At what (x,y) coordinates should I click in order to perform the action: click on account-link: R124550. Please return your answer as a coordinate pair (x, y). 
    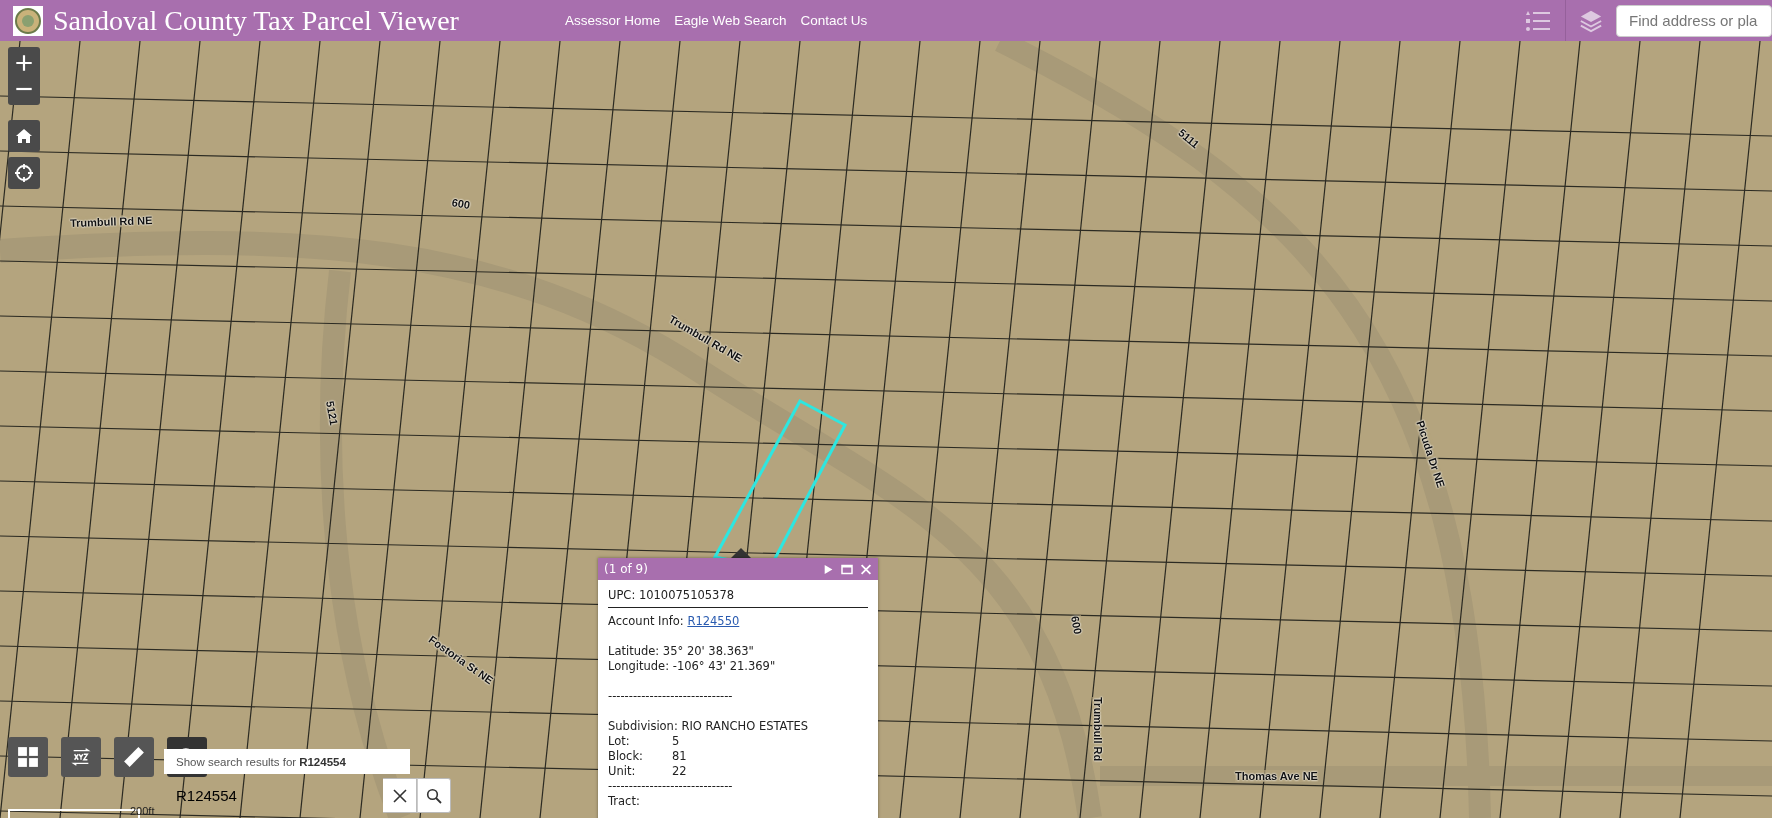
    Looking at the image, I should click on (713, 621).